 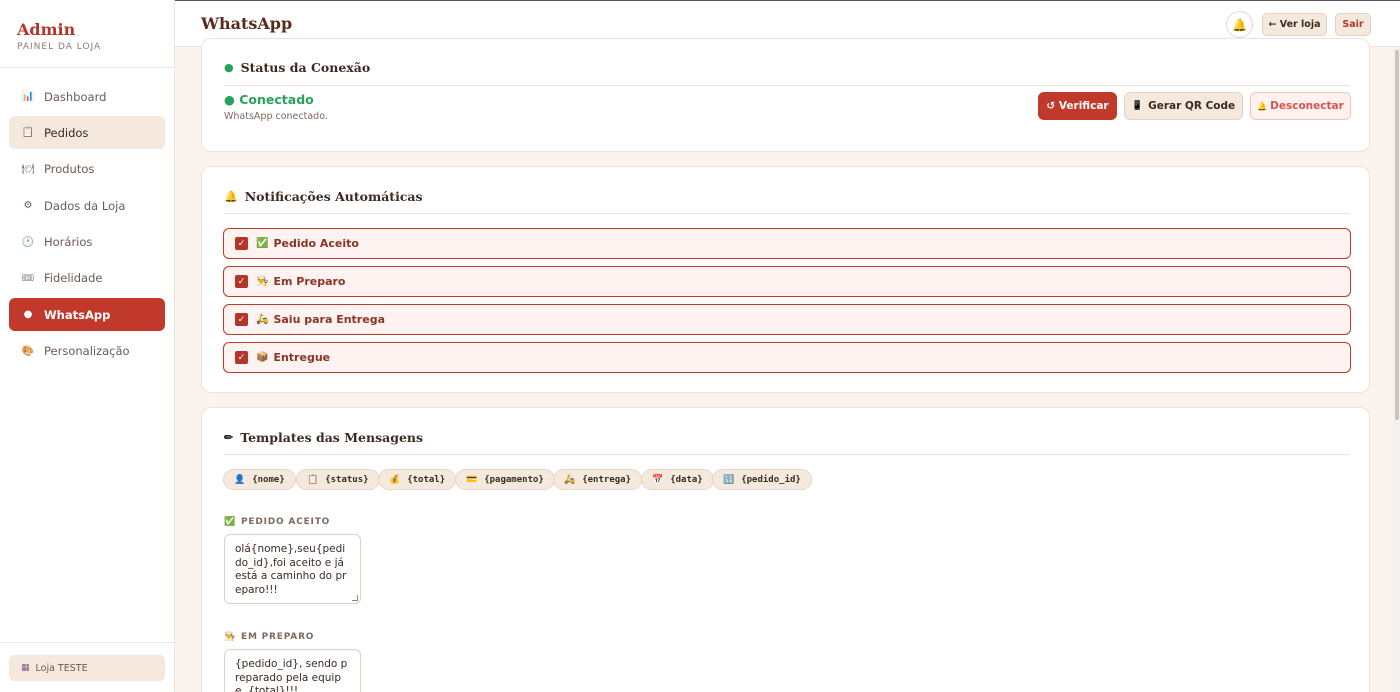 I want to click on sidebar-footer: ▦ Loja TESTE, so click(x=87, y=667).